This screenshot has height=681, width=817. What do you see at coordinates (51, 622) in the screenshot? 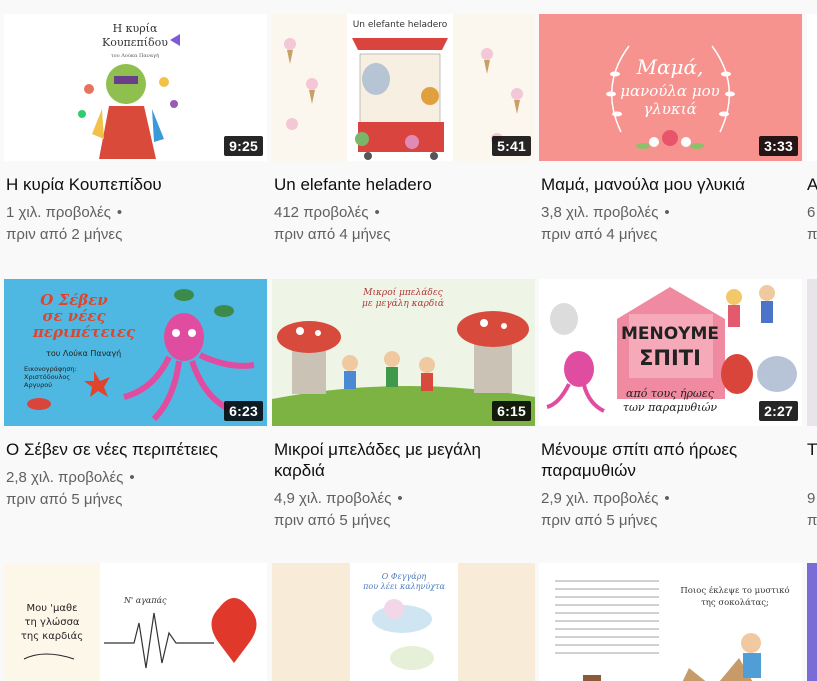
I see `svg-text: τη γλώσσα` at bounding box center [51, 622].